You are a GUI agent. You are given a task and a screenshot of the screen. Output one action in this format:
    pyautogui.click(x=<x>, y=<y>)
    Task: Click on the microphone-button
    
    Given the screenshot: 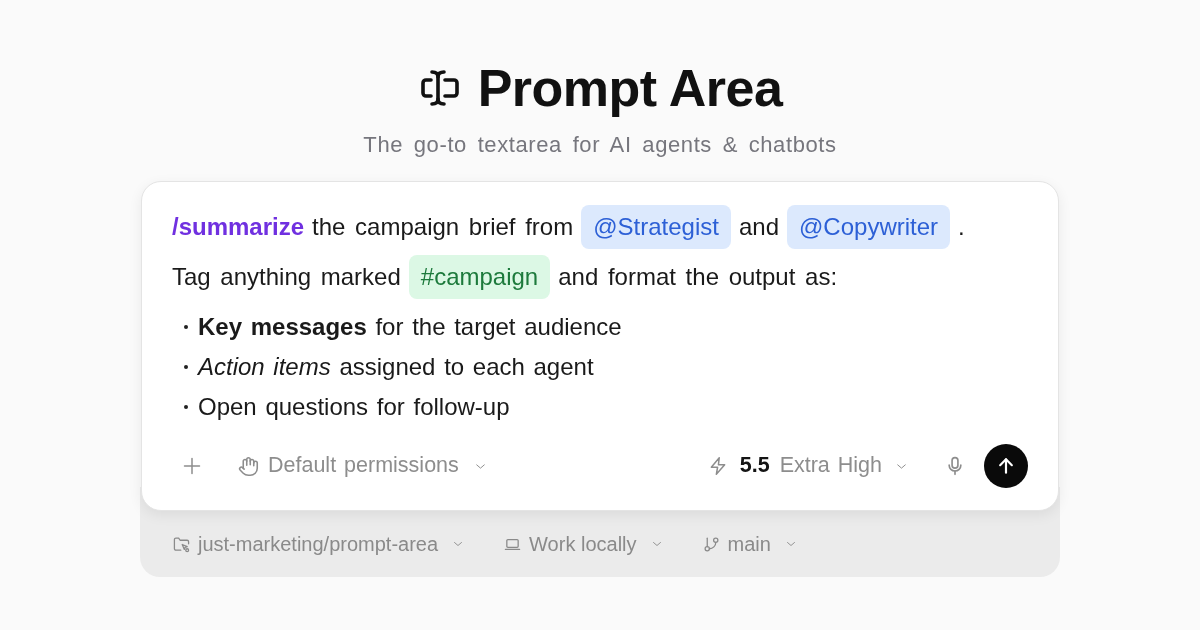 What is the action you would take?
    pyautogui.click(x=955, y=466)
    